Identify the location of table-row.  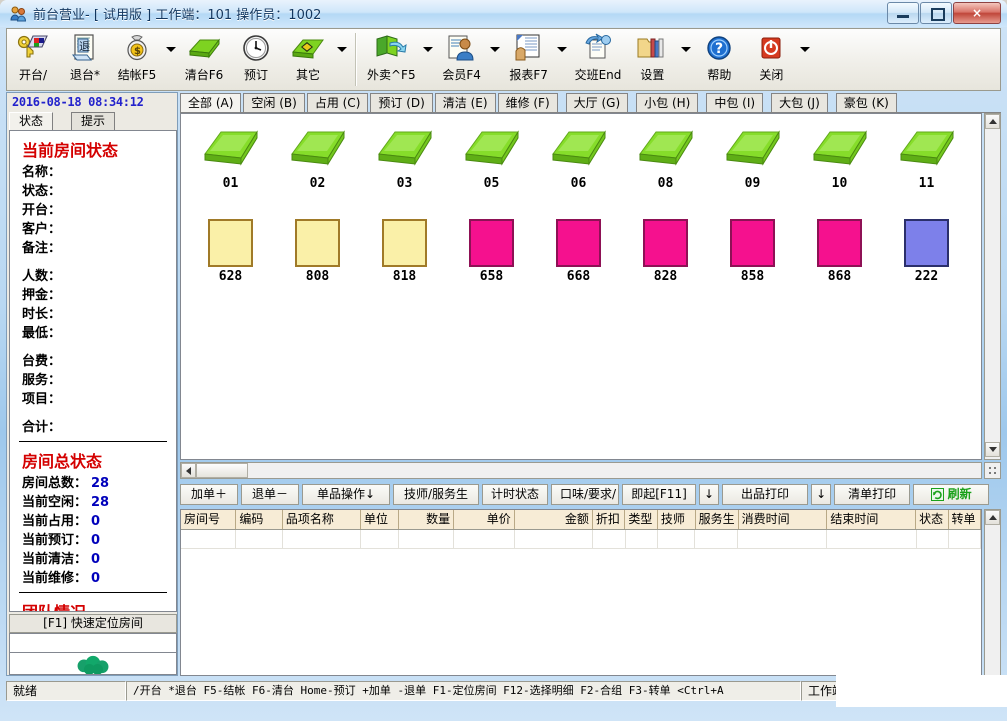
(581, 539).